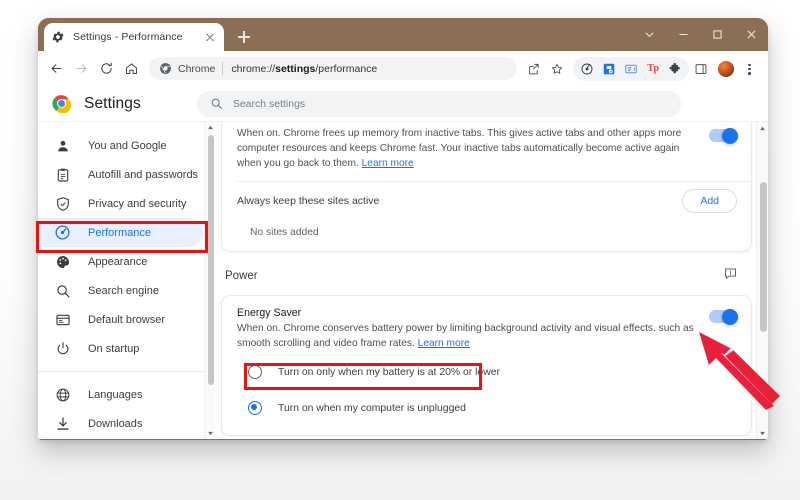 Image resolution: width=800 pixels, height=500 pixels. What do you see at coordinates (58, 37) in the screenshot?
I see `gear-icon` at bounding box center [58, 37].